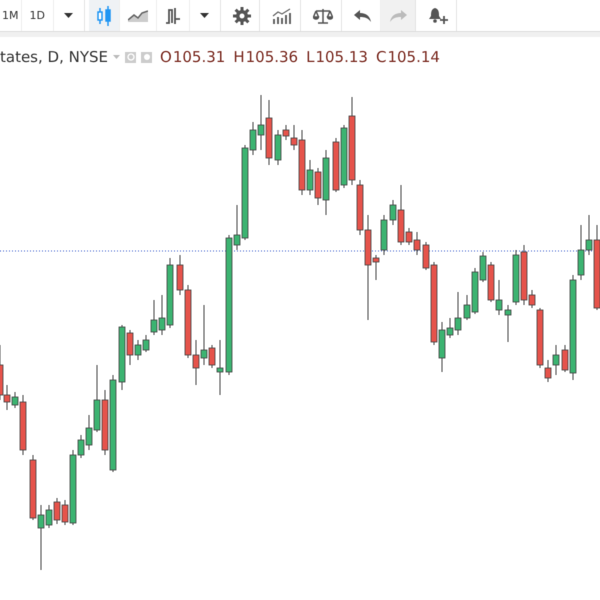  I want to click on area-chart-icon, so click(138, 16).